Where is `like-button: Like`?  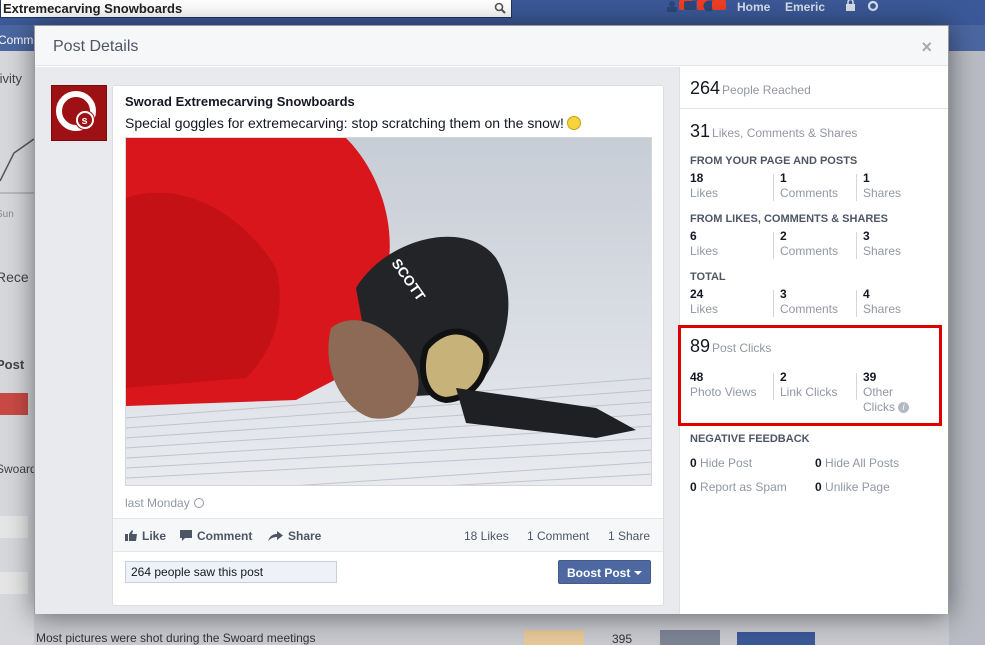
like-button: Like is located at coordinates (145, 536).